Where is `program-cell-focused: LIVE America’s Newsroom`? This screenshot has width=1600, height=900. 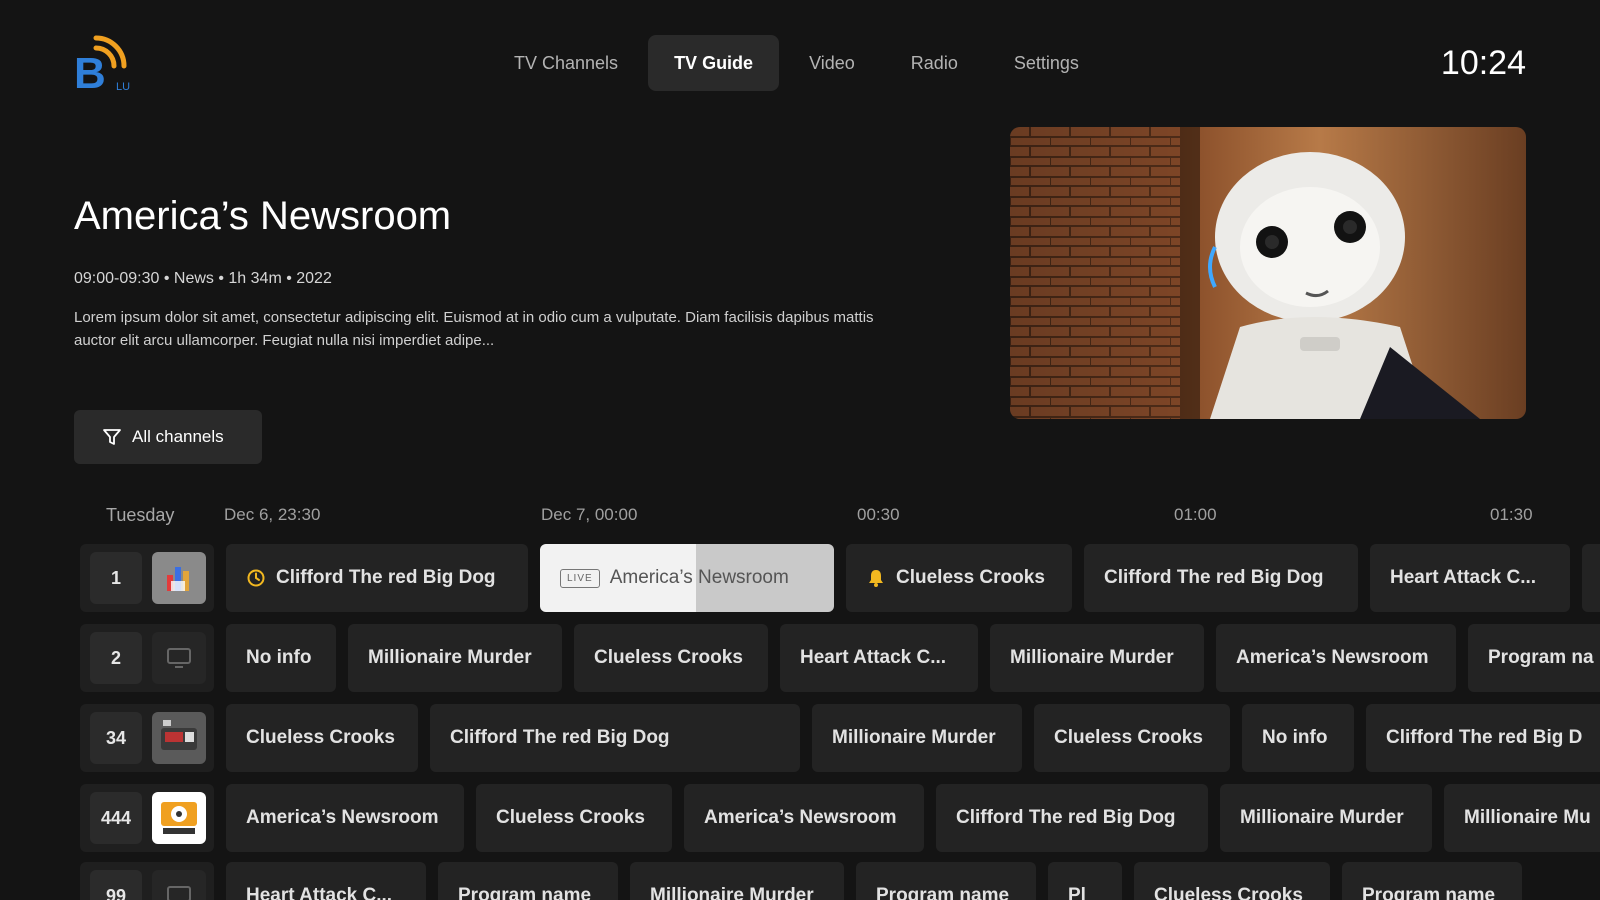 program-cell-focused: LIVE America’s Newsroom is located at coordinates (687, 578).